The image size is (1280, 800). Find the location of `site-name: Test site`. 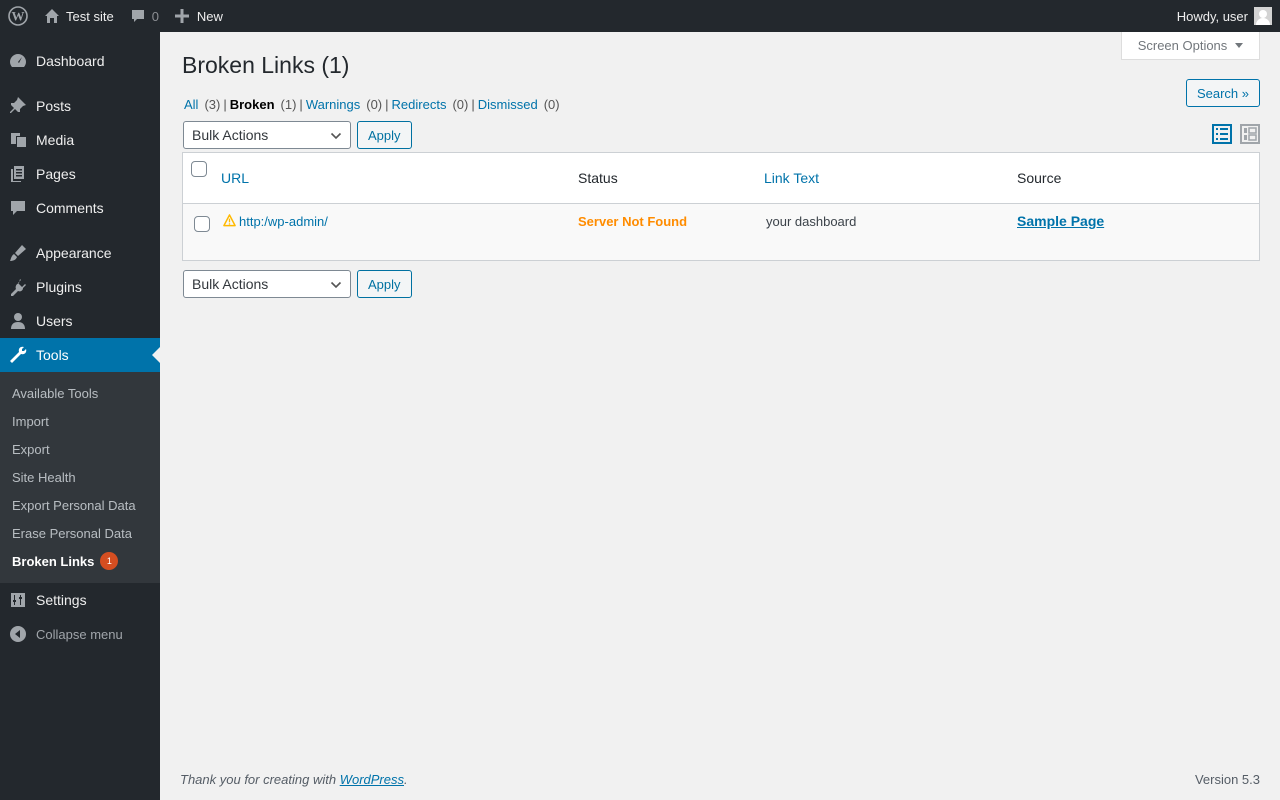

site-name: Test site is located at coordinates (90, 16).